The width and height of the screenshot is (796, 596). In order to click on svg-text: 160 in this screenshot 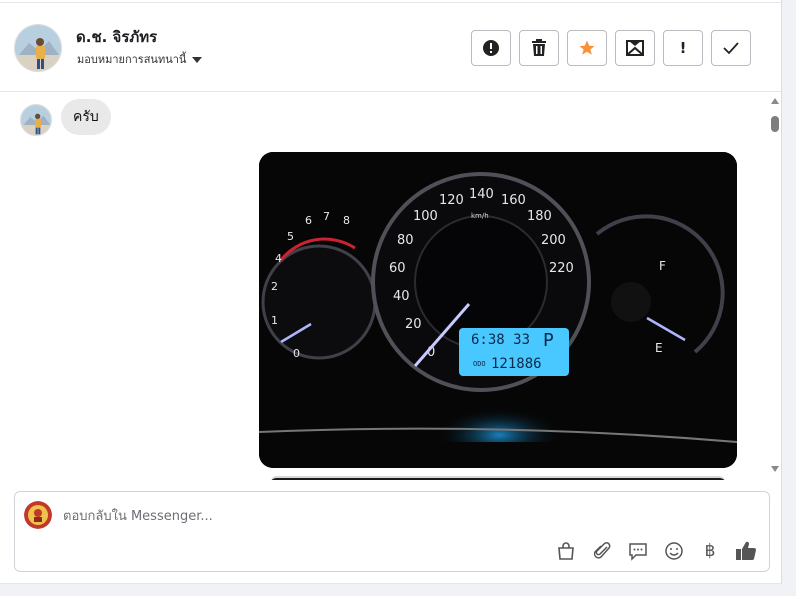, I will do `click(513, 200)`.